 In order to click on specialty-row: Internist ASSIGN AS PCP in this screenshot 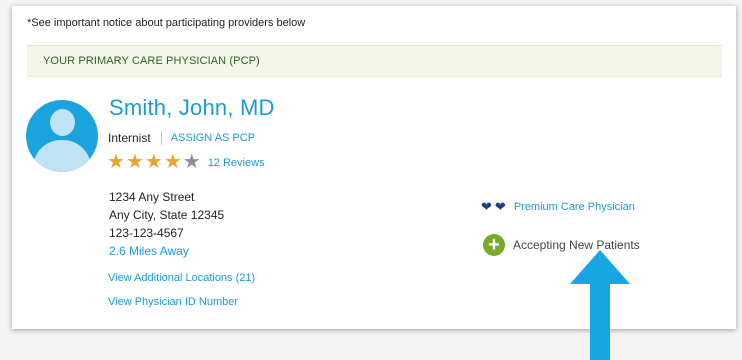, I will do `click(181, 138)`.